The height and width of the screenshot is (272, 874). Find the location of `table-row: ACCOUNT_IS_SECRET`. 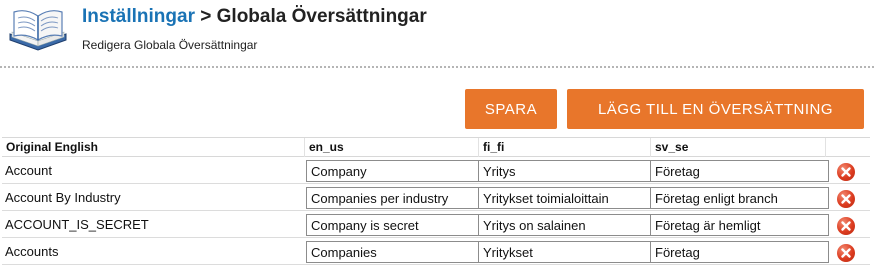

table-row: ACCOUNT_IS_SECRET is located at coordinates (436, 224).